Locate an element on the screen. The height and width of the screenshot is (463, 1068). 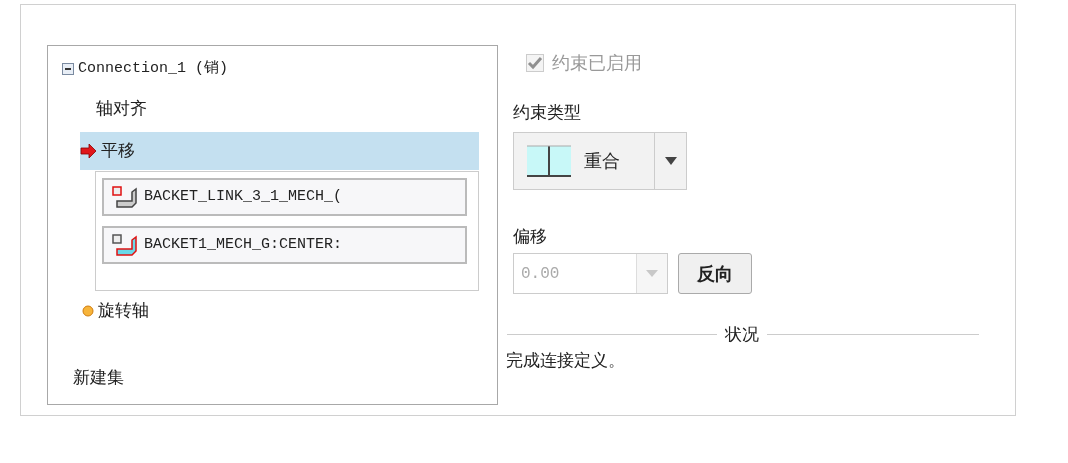
checkbox-label: 约束已启用 is located at coordinates (597, 63).